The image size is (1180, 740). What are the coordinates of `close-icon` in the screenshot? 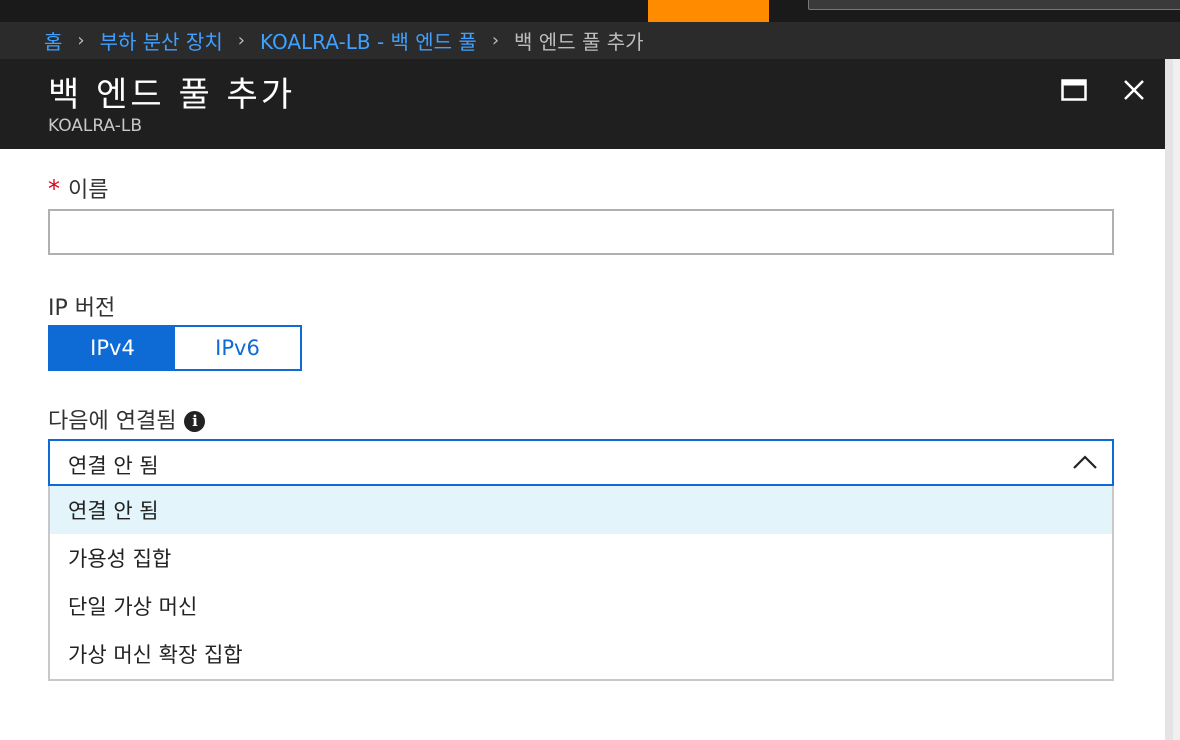 It's located at (1134, 90).